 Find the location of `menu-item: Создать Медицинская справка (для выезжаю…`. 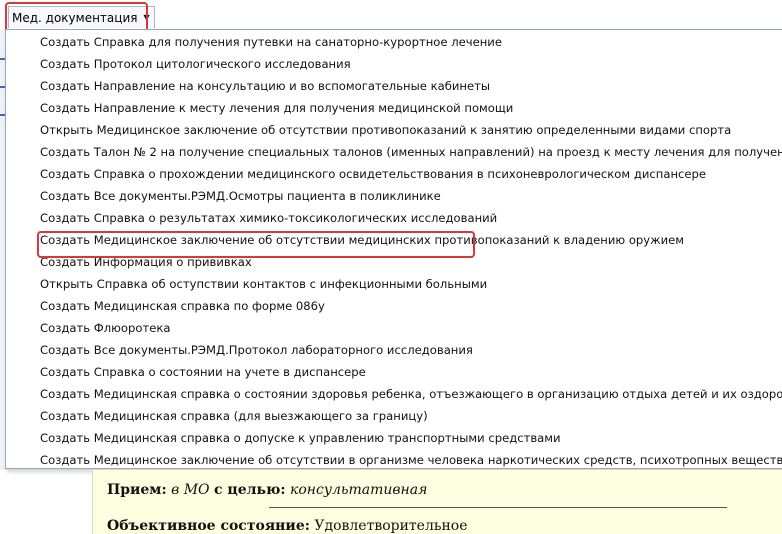

menu-item: Создать Медицинская справка (для выезжаю… is located at coordinates (394, 416).